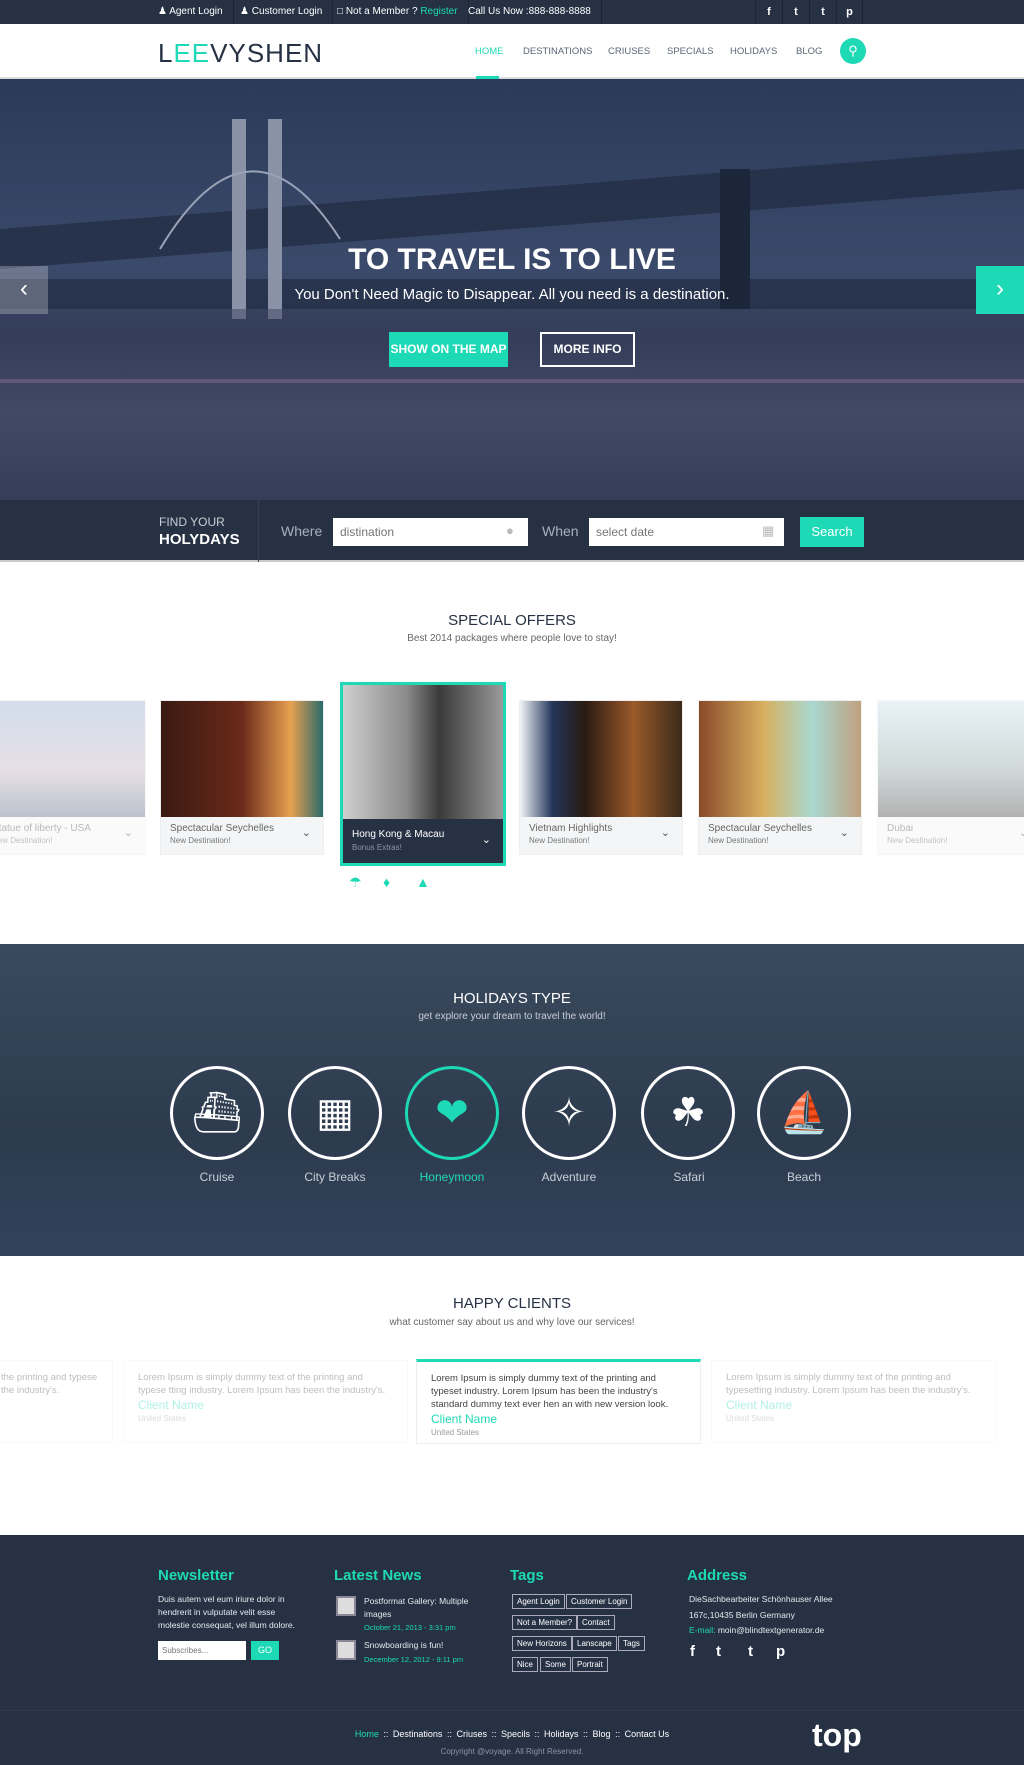 The width and height of the screenshot is (1024, 1765). I want to click on warning-icon: ▲, so click(423, 882).